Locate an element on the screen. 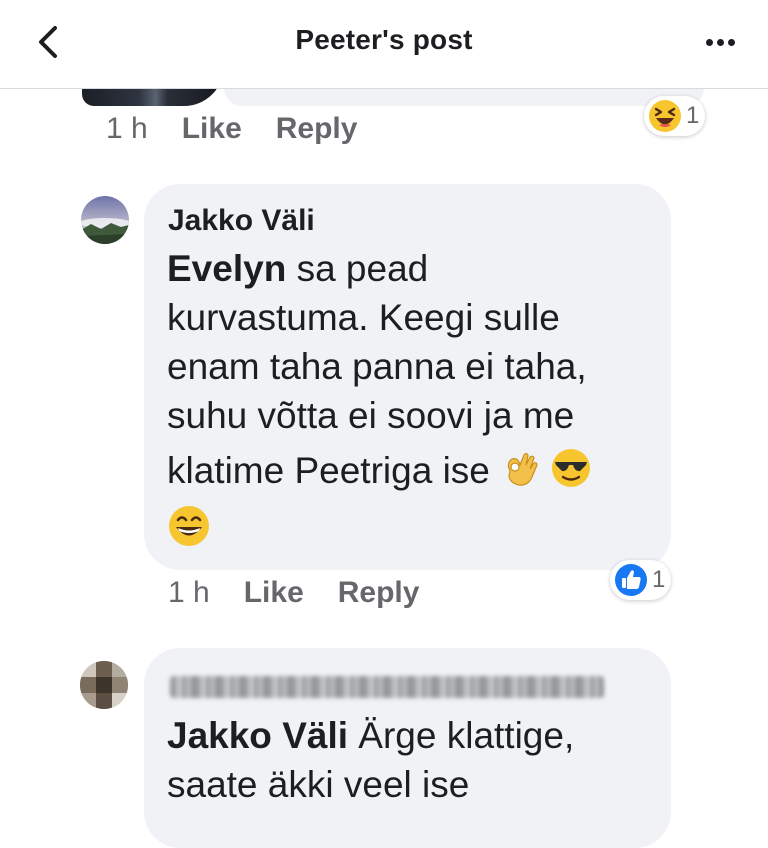 The height and width of the screenshot is (848, 768). blurred-author-name is located at coordinates (387, 687).